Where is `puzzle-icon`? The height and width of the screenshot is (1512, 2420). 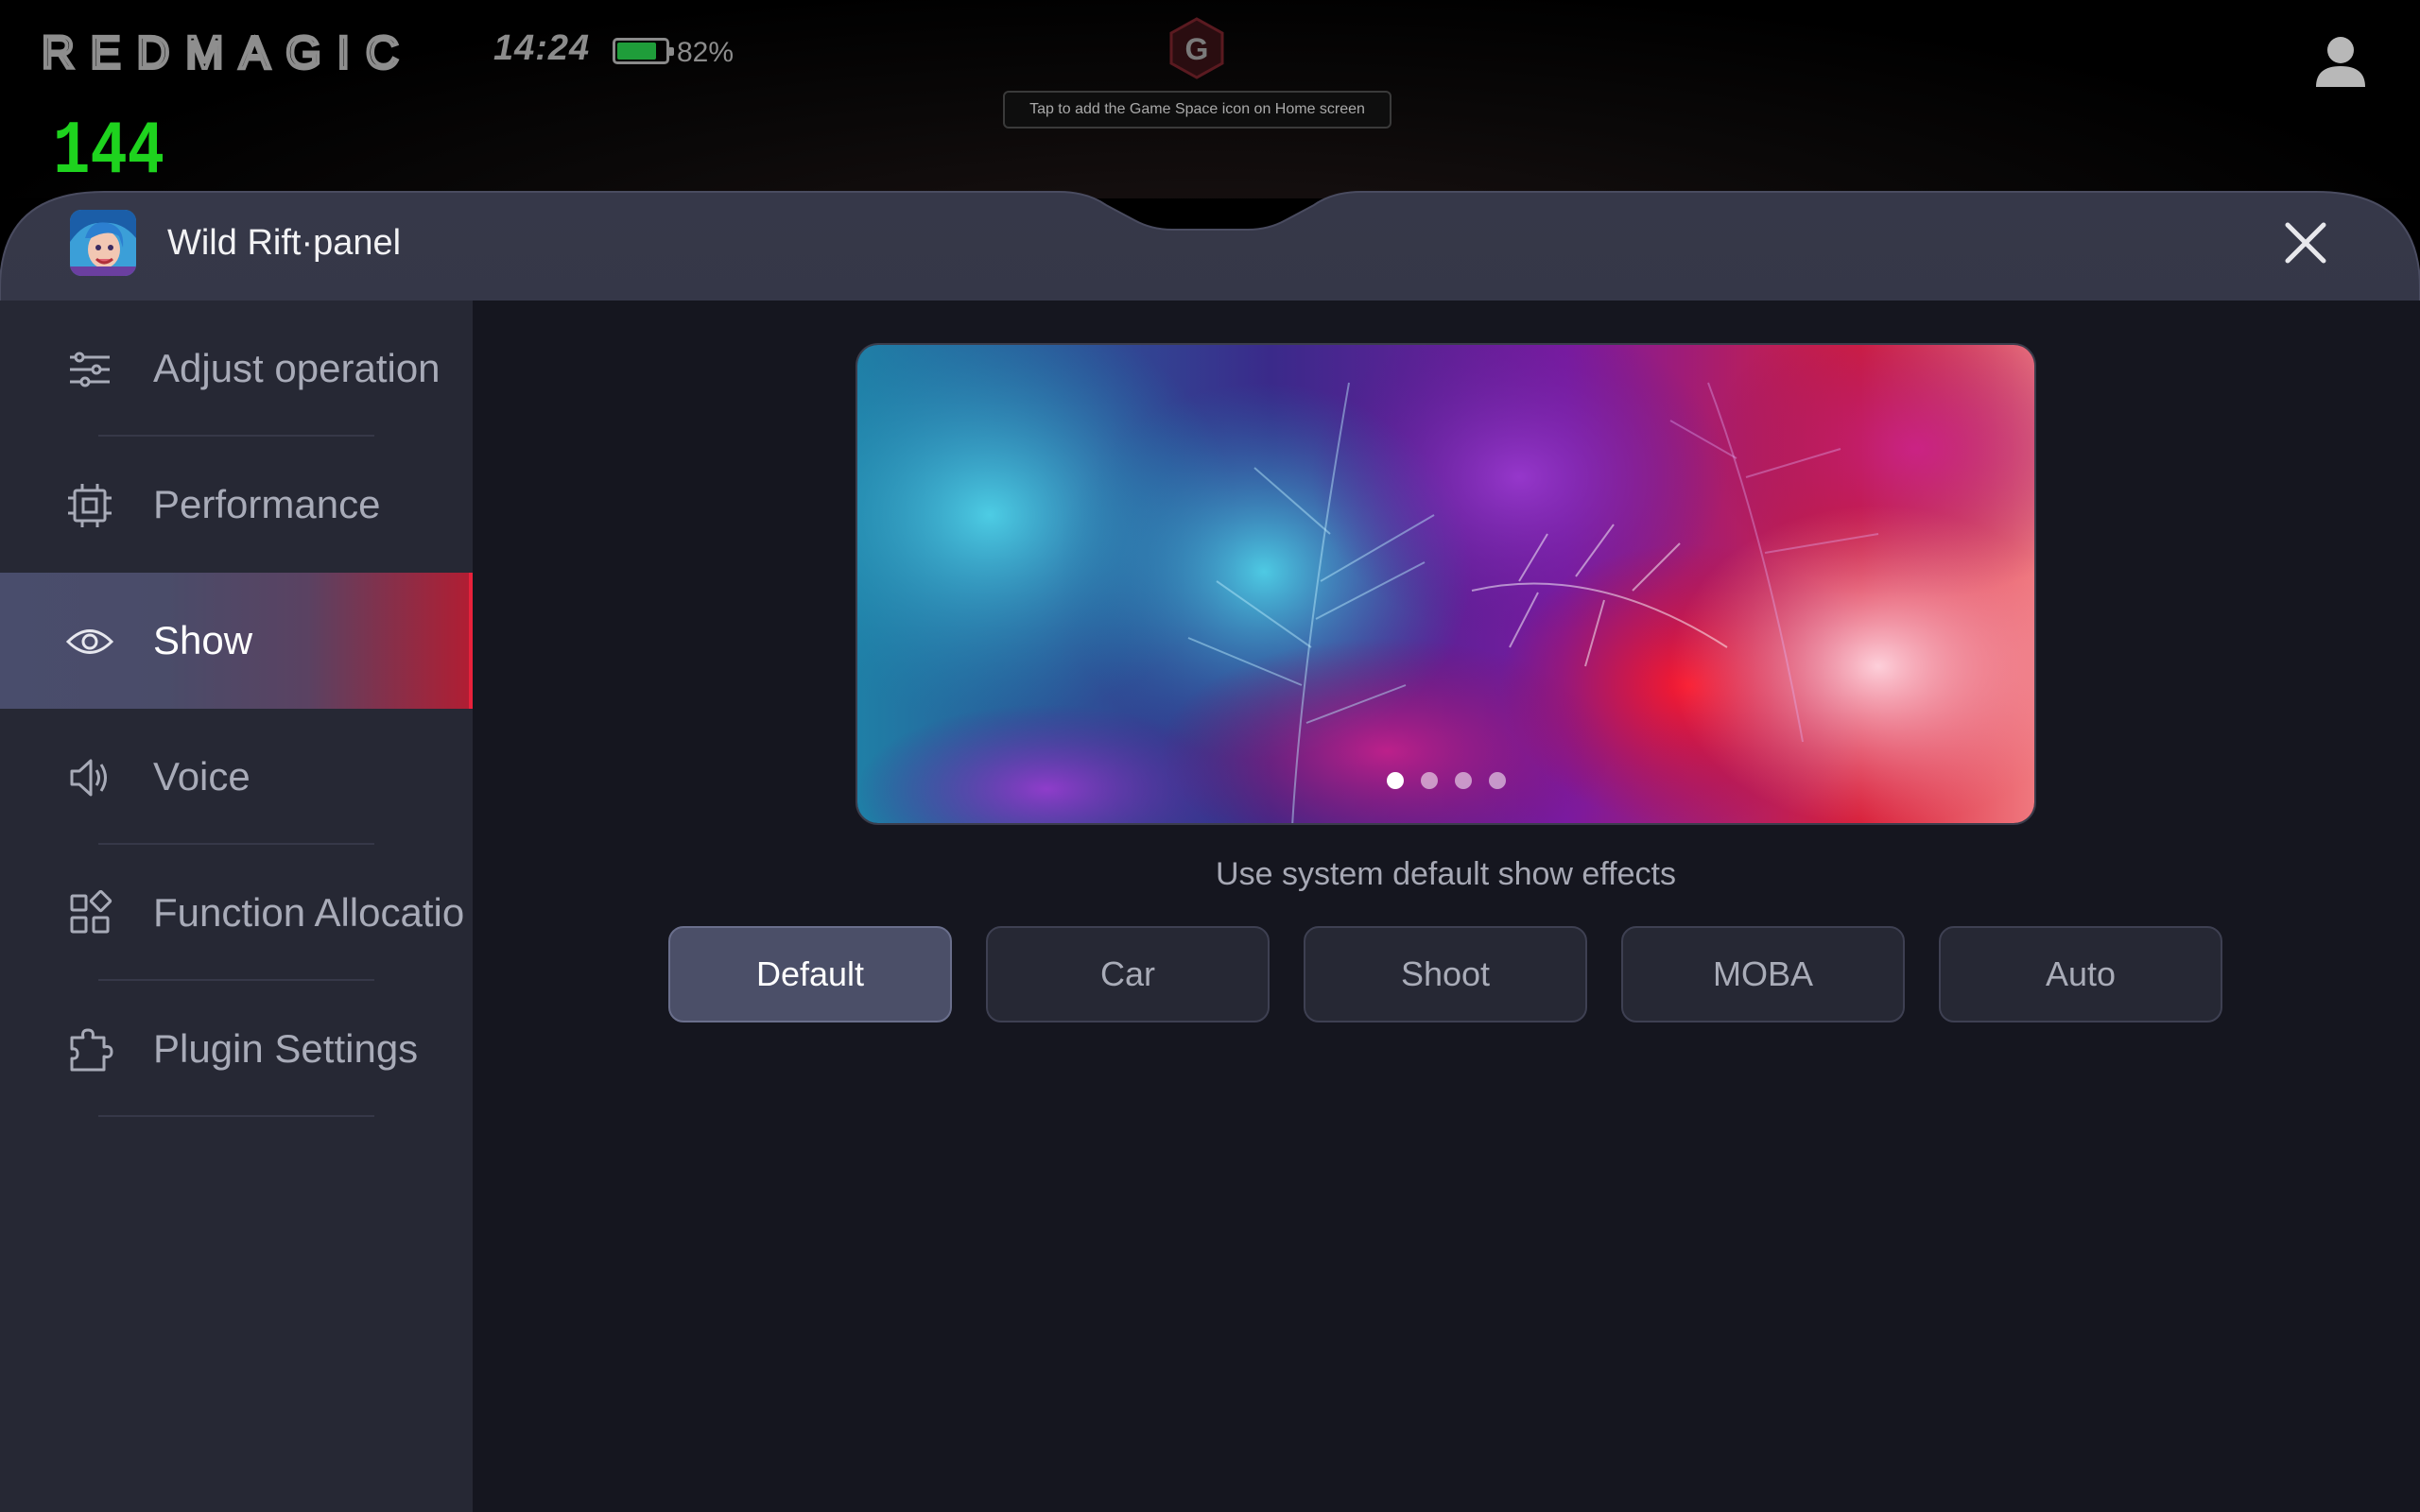 puzzle-icon is located at coordinates (91, 1050).